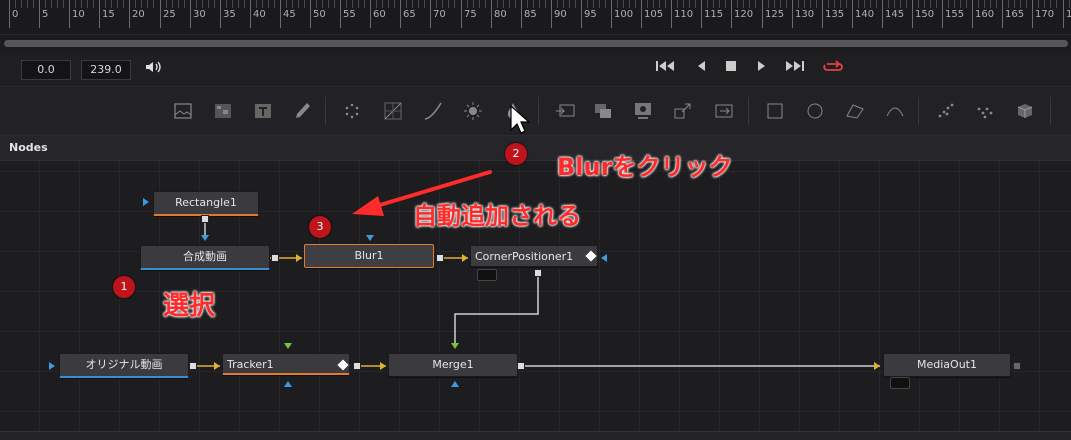 The height and width of the screenshot is (440, 1071). I want to click on shape3d-icon, so click(1025, 111).